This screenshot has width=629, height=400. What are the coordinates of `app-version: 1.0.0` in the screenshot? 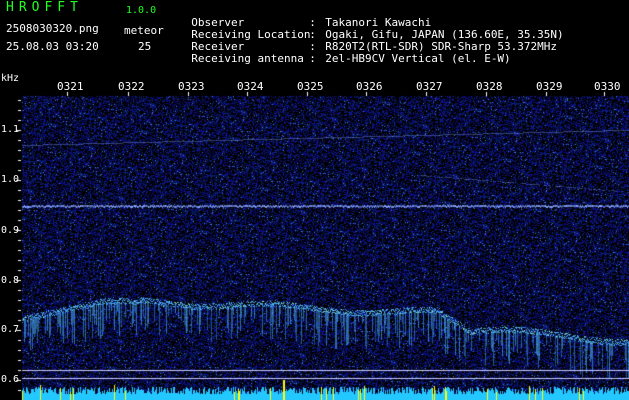 It's located at (141, 10).